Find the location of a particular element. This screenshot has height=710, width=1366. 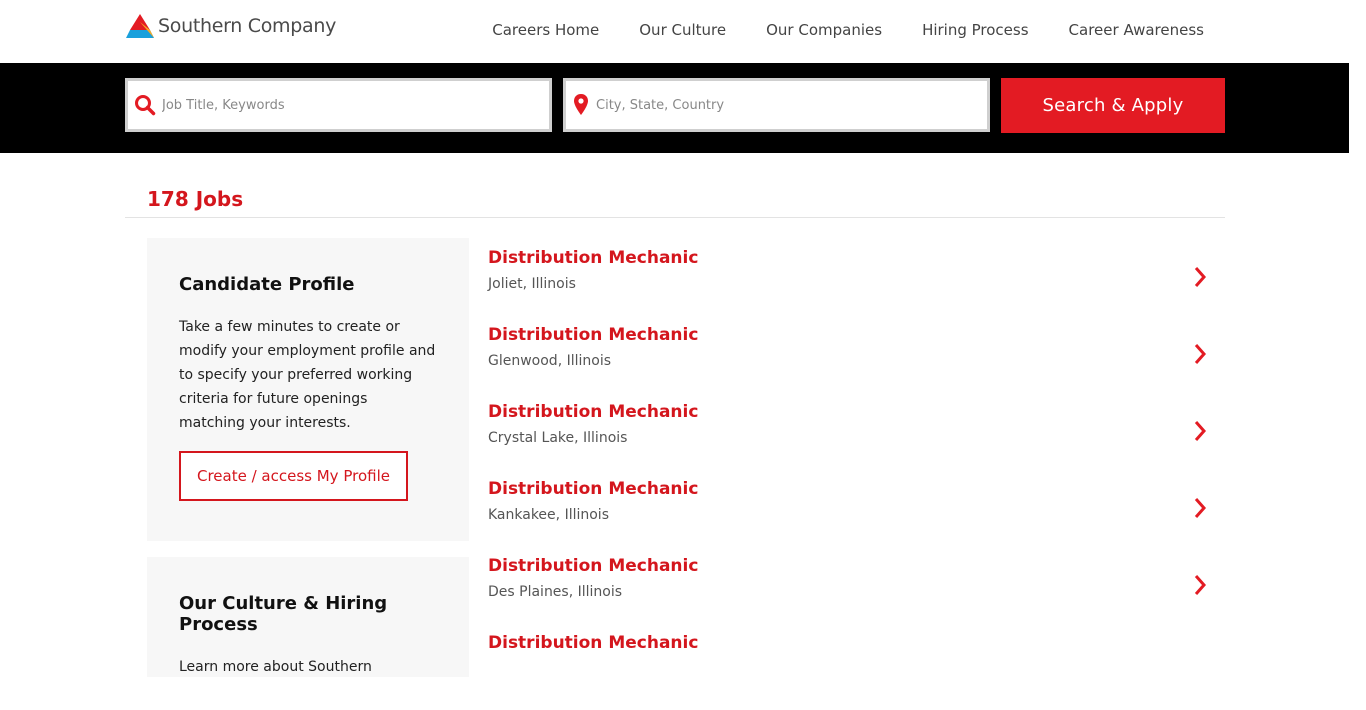

job-location: Crystal Lake, Illinois is located at coordinates (558, 438).